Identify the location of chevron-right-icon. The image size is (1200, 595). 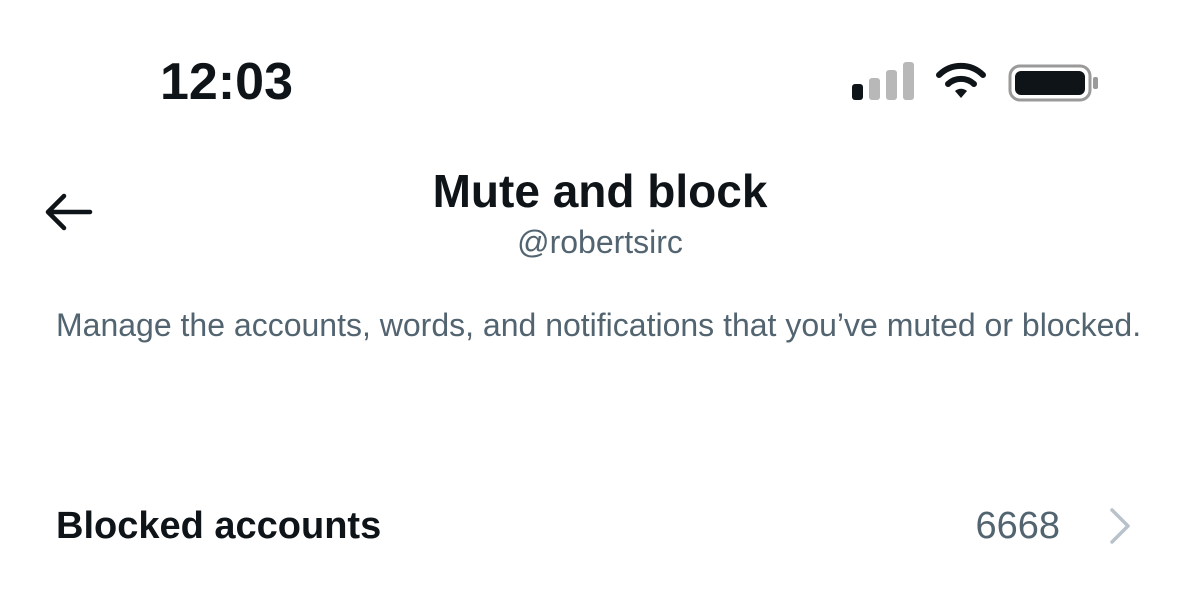
(1120, 526).